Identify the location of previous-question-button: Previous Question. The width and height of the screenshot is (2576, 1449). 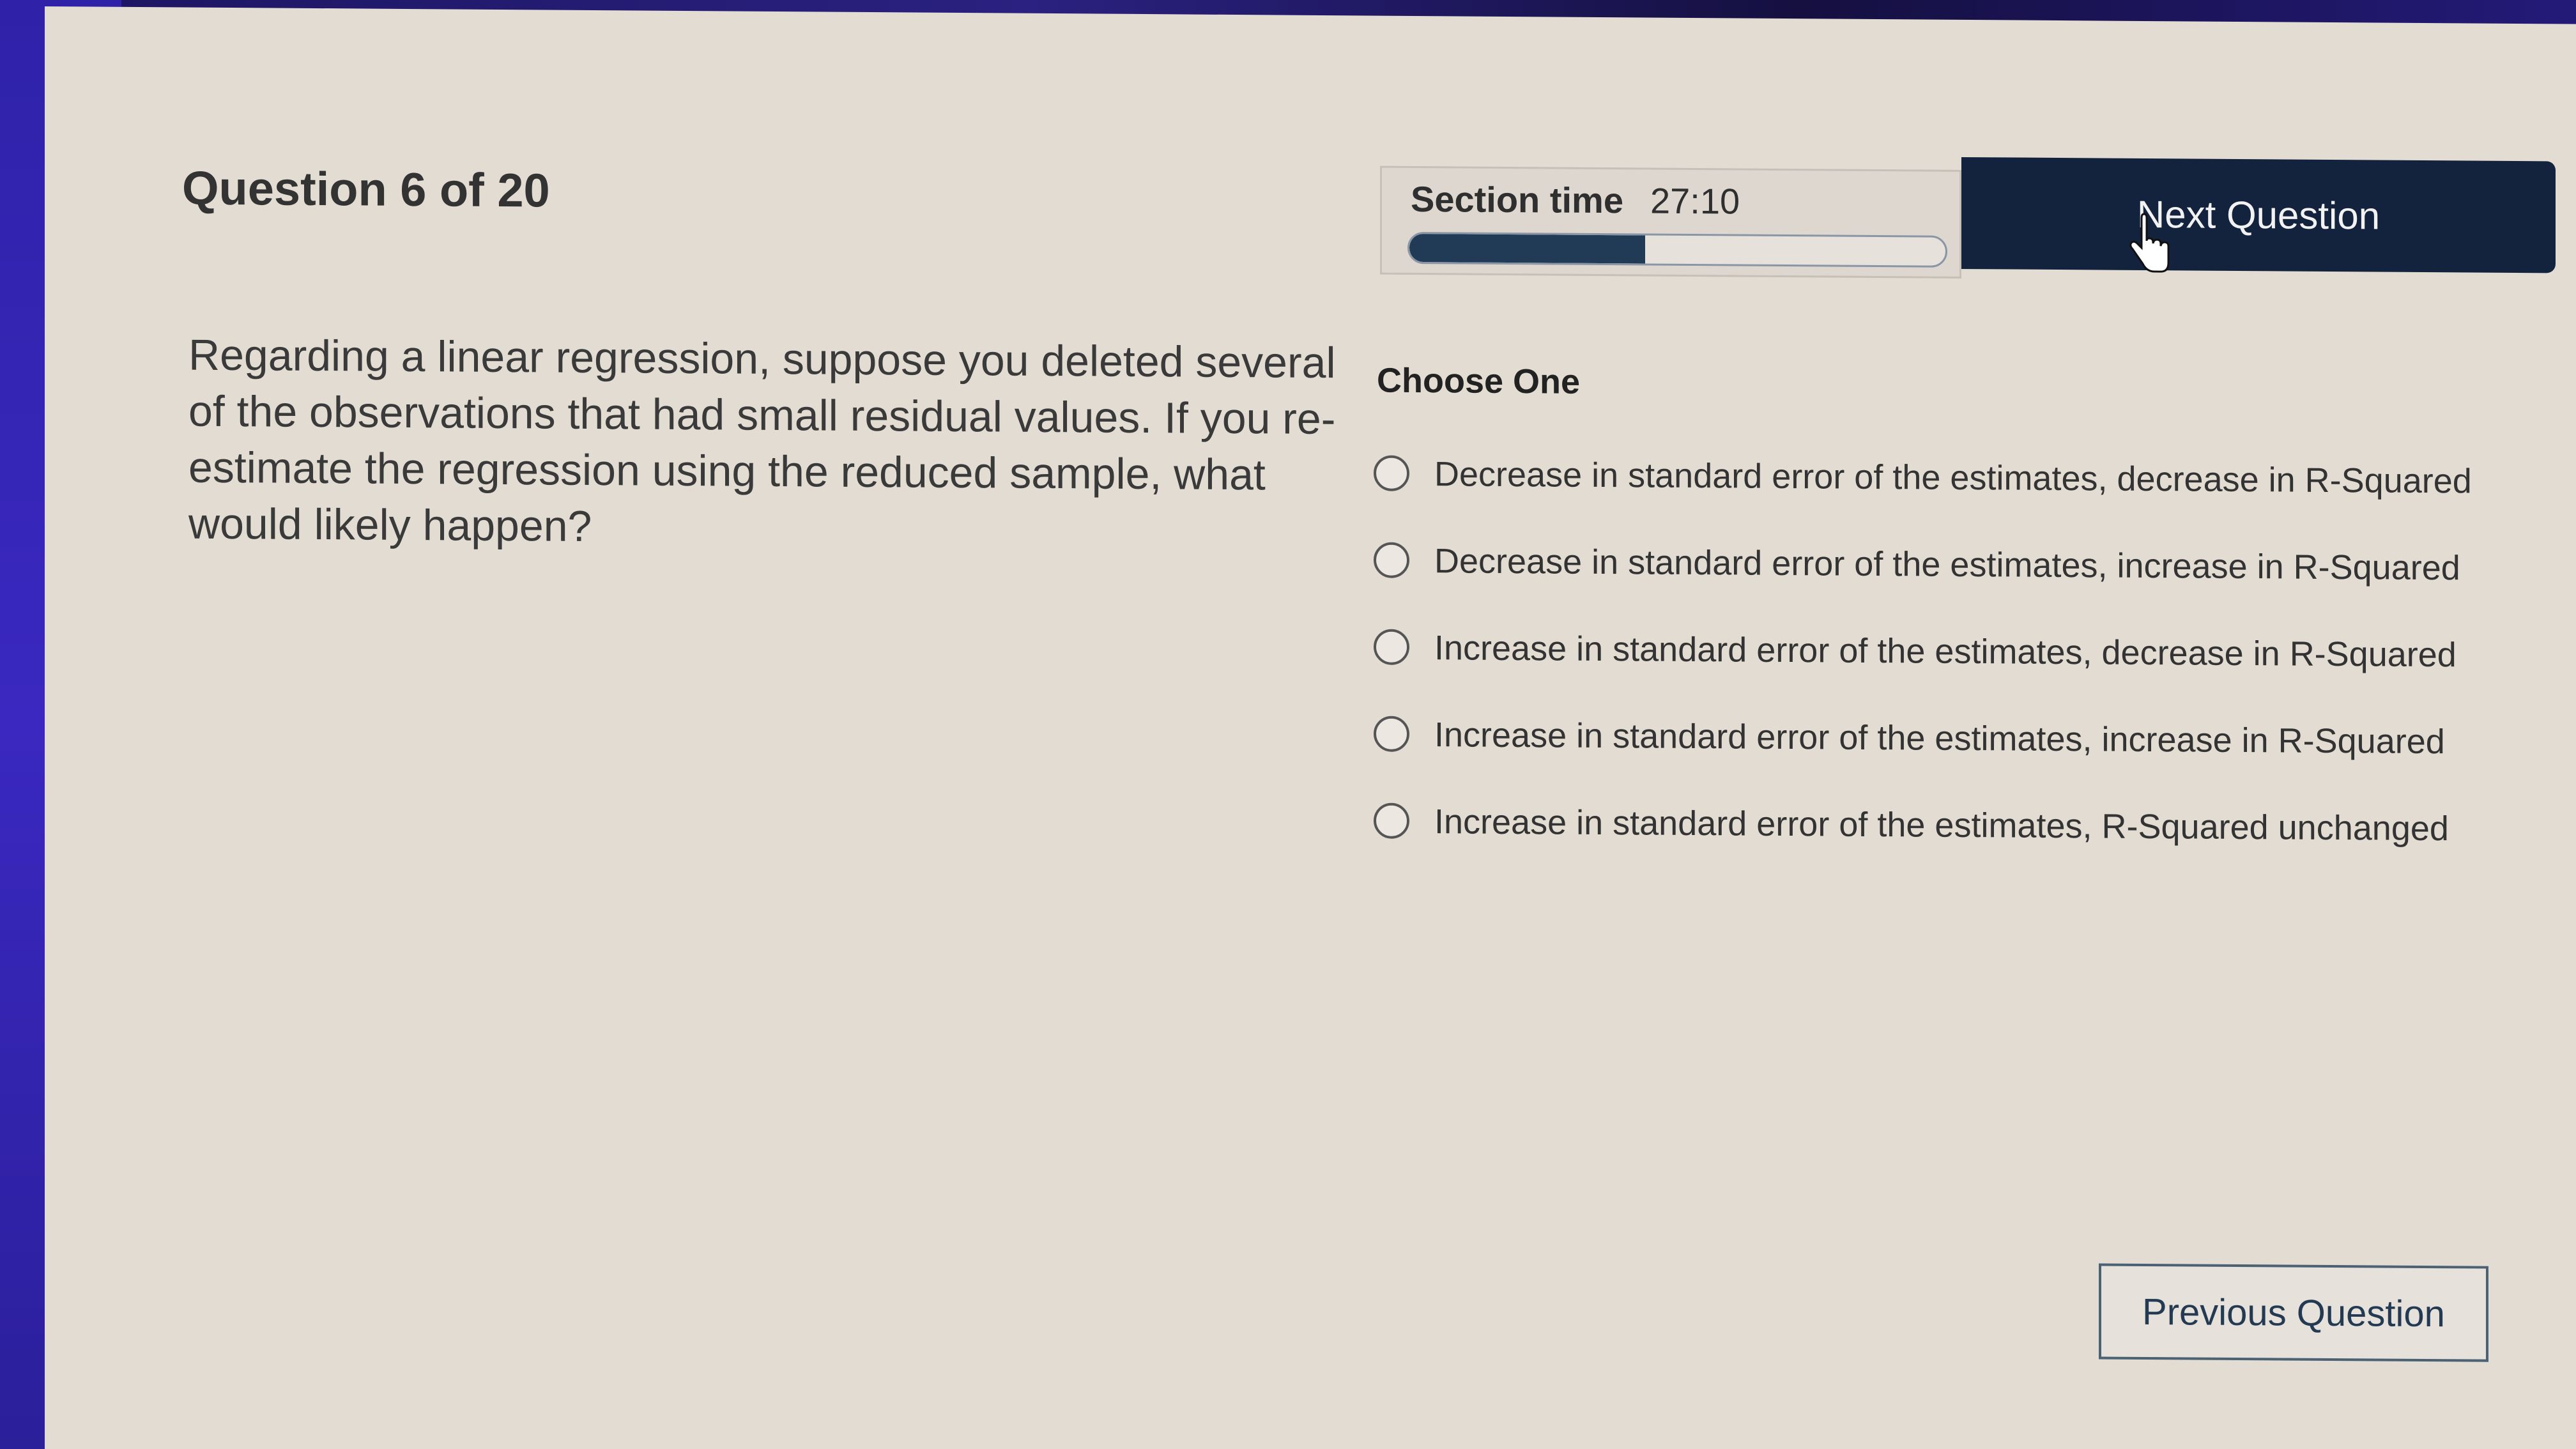
(2293, 1312).